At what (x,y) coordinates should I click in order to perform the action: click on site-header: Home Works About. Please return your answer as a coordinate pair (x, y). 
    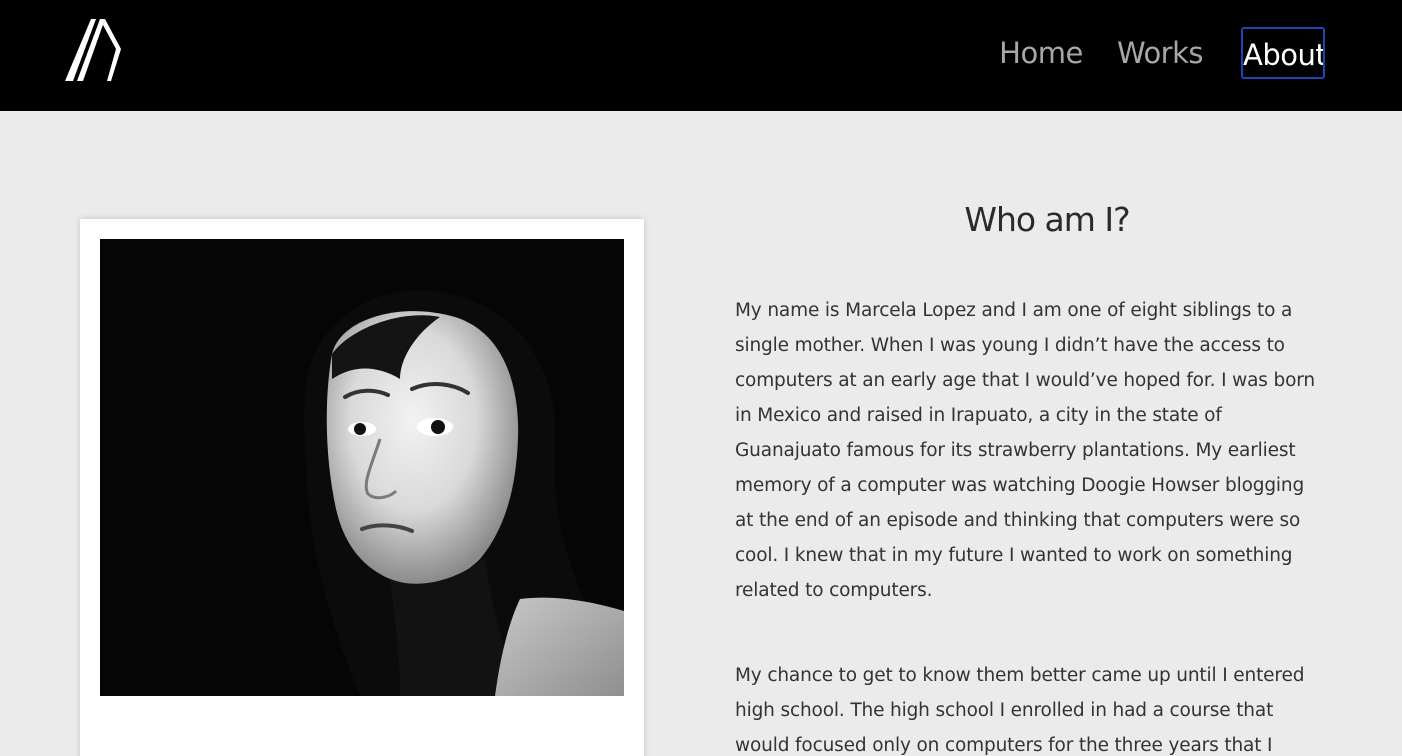
    Looking at the image, I should click on (701, 55).